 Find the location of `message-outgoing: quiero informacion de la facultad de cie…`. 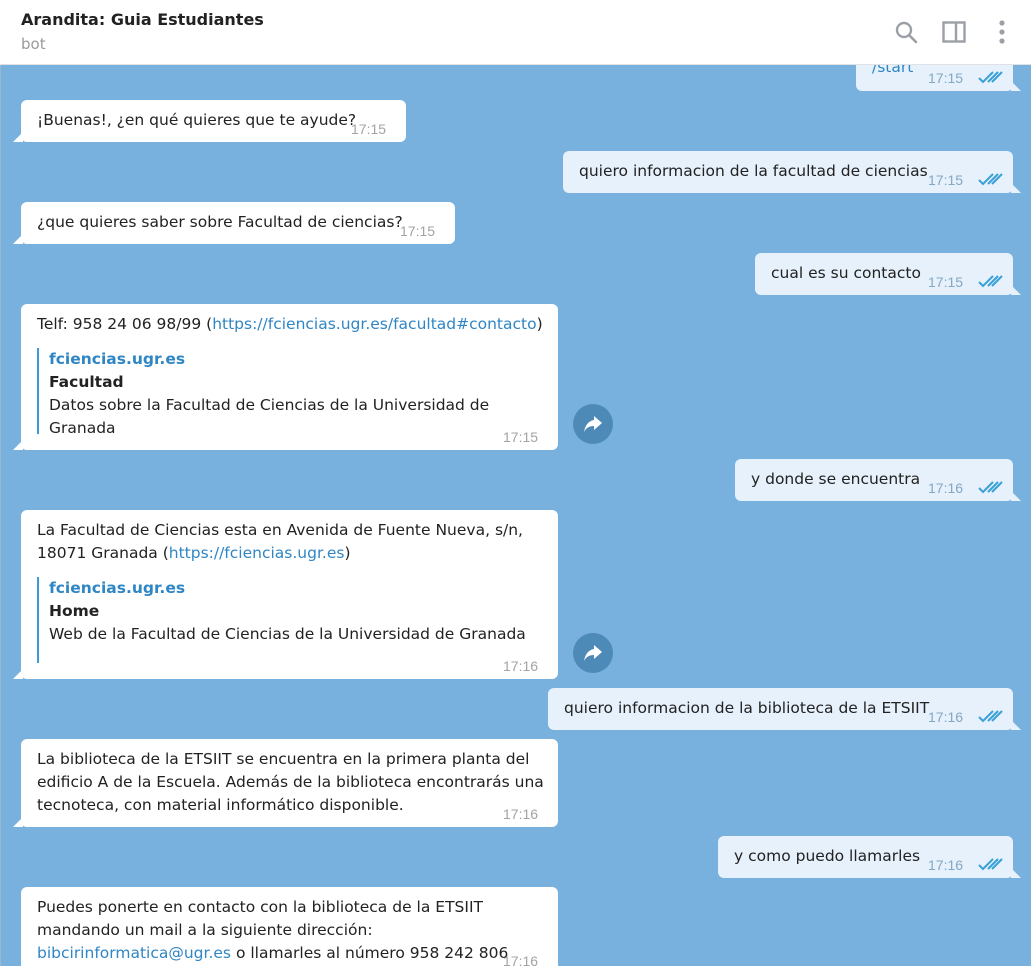

message-outgoing: quiero informacion de la facultad de cie… is located at coordinates (792, 172).